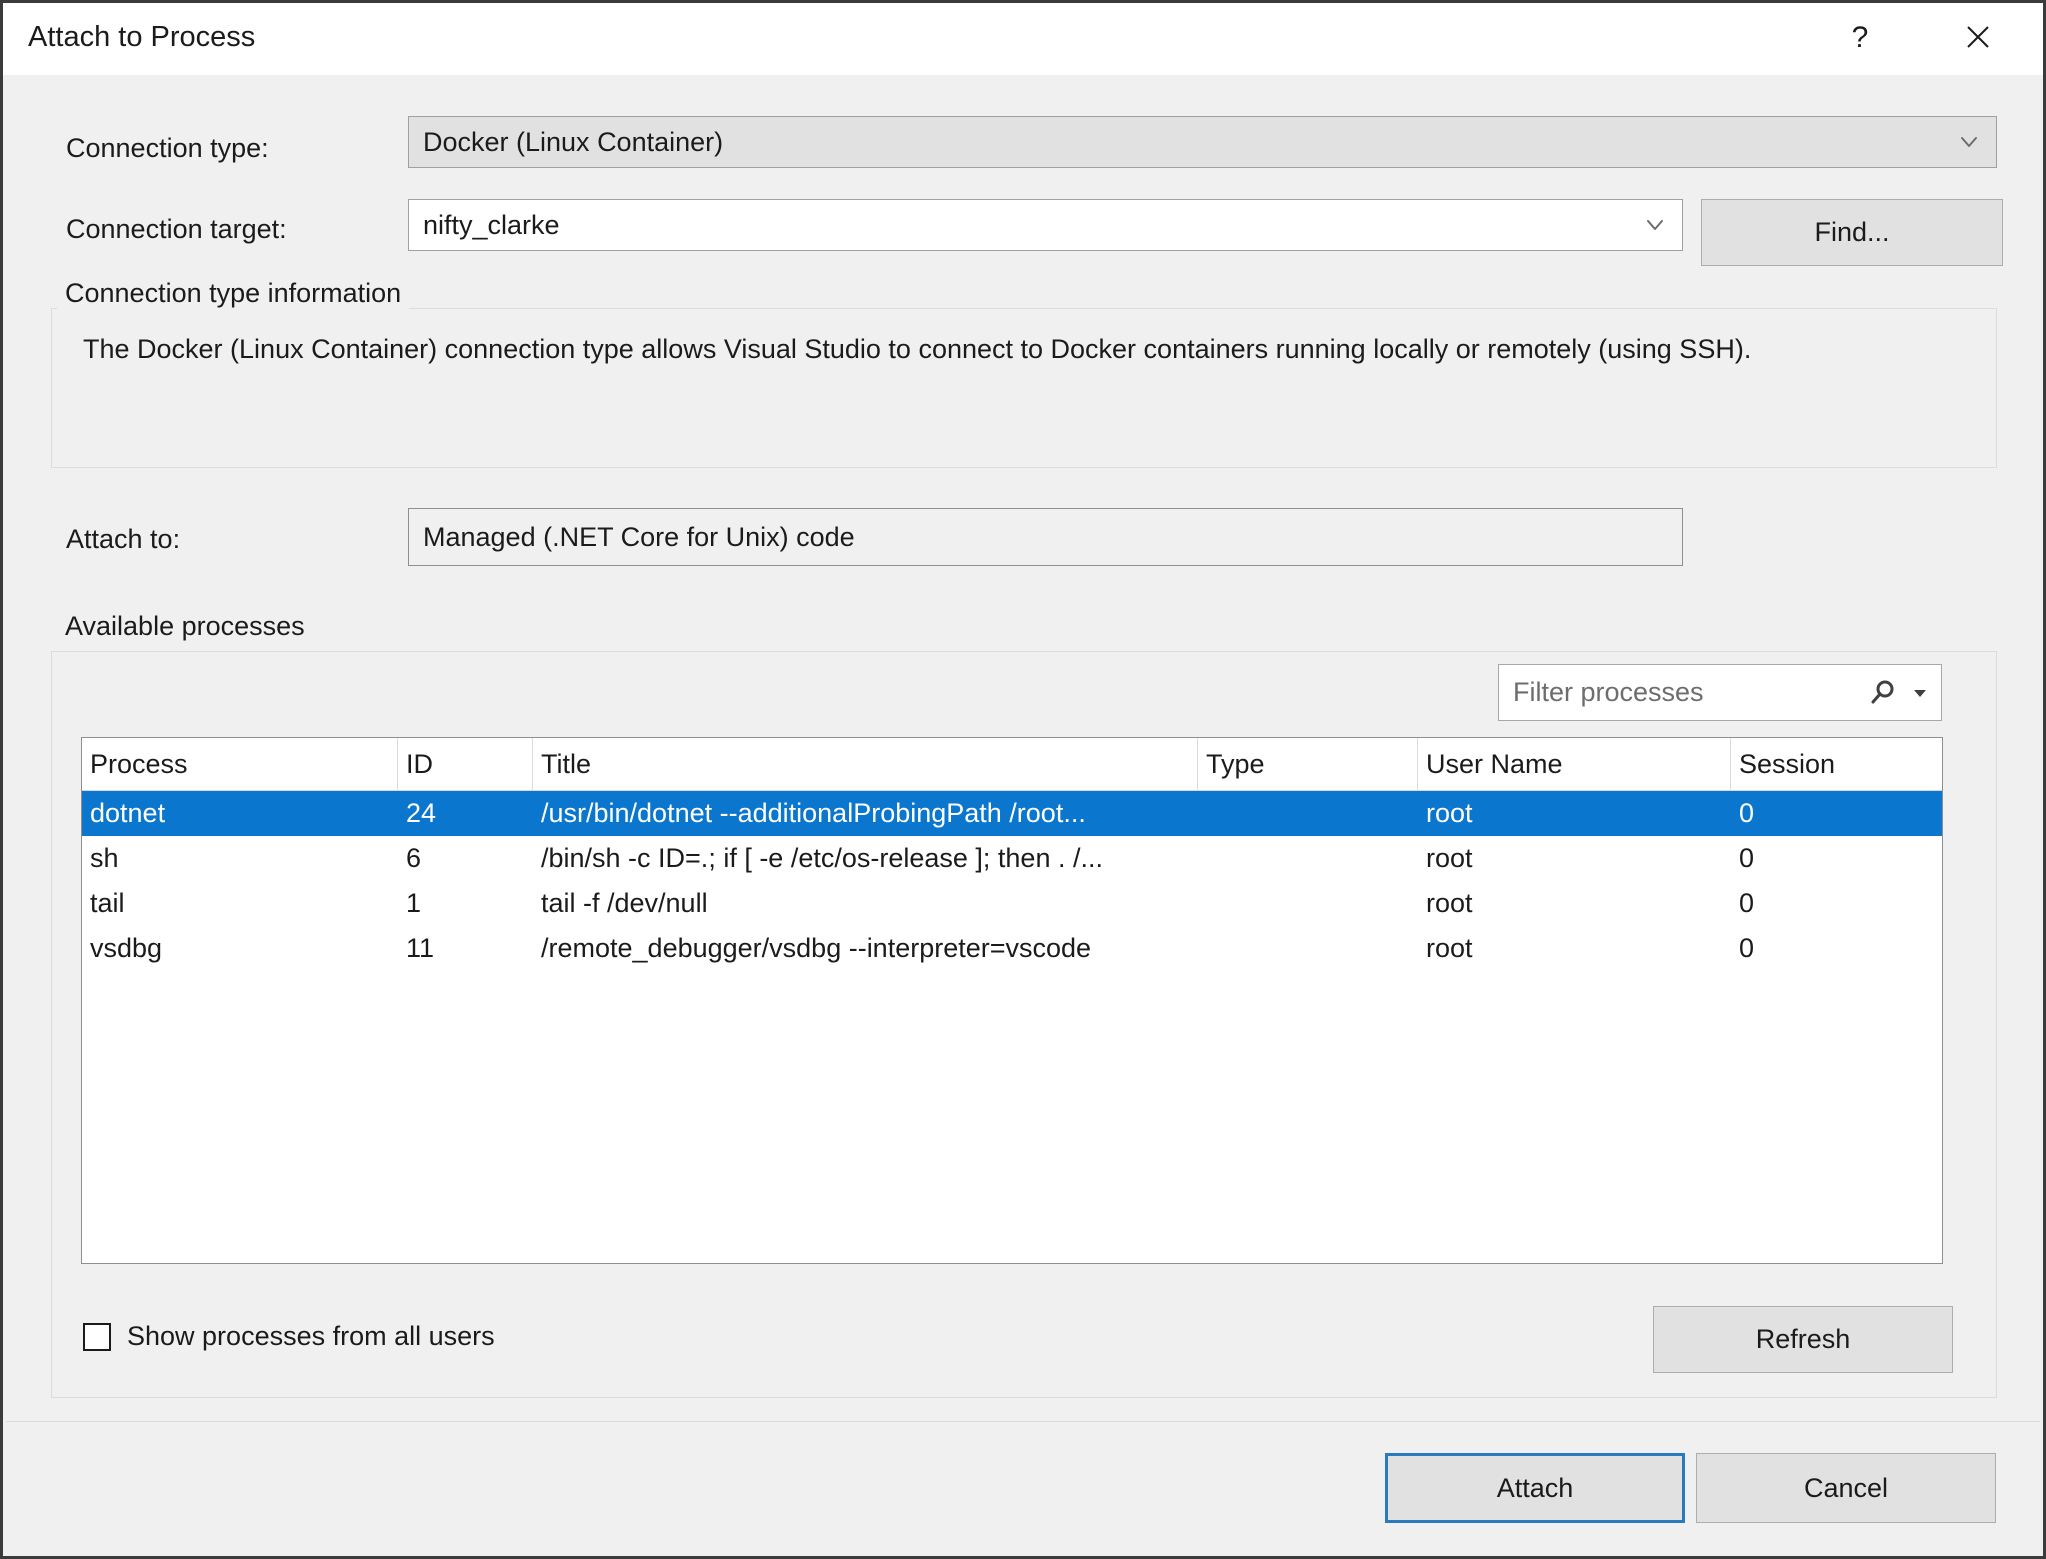  I want to click on process-list-header: Process ID Title Type User Name Session, so click(1012, 764).